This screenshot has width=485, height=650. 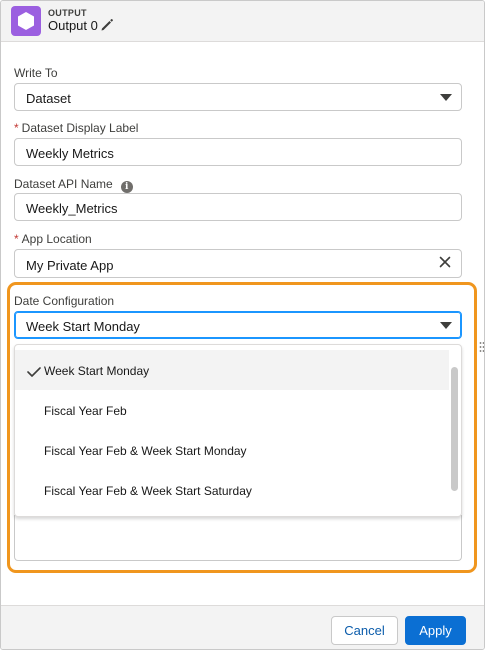 I want to click on listbox-option: Fiscal Year Feb & Week Start Monday, so click(x=232, y=450).